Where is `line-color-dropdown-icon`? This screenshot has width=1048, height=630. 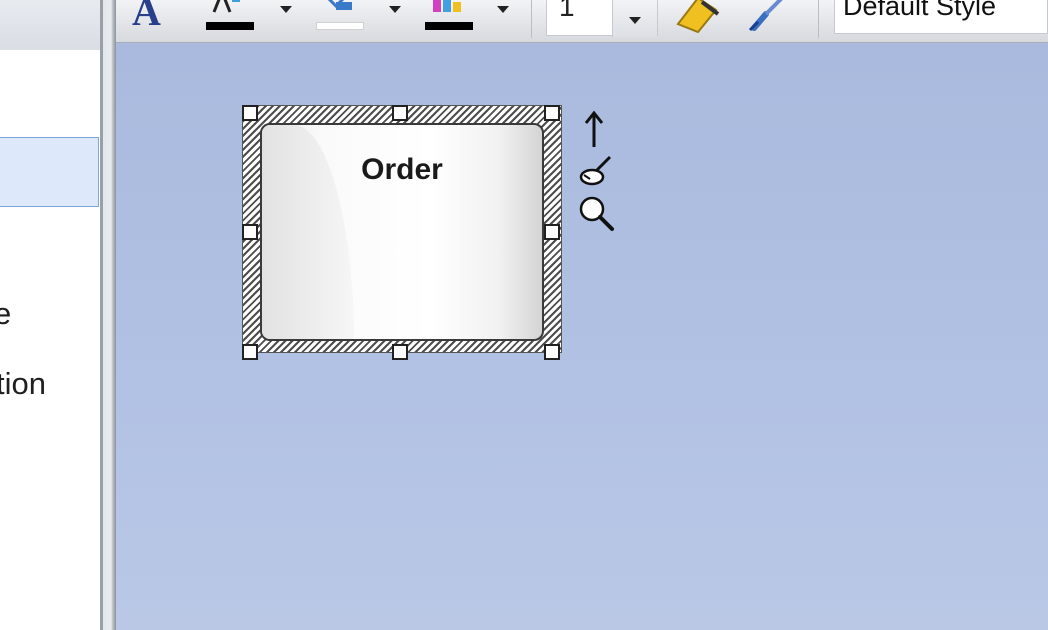
line-color-dropdown-icon is located at coordinates (503, 9).